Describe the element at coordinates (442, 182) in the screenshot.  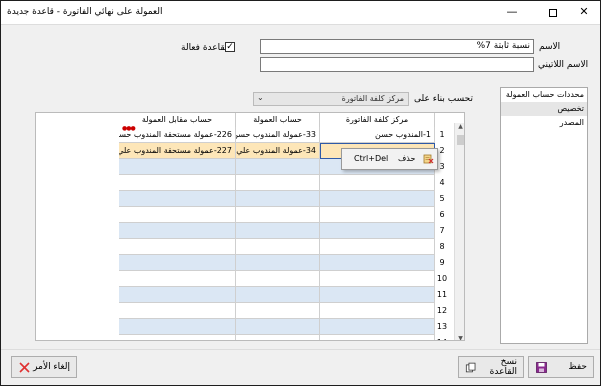
I see `row-number: 4` at that location.